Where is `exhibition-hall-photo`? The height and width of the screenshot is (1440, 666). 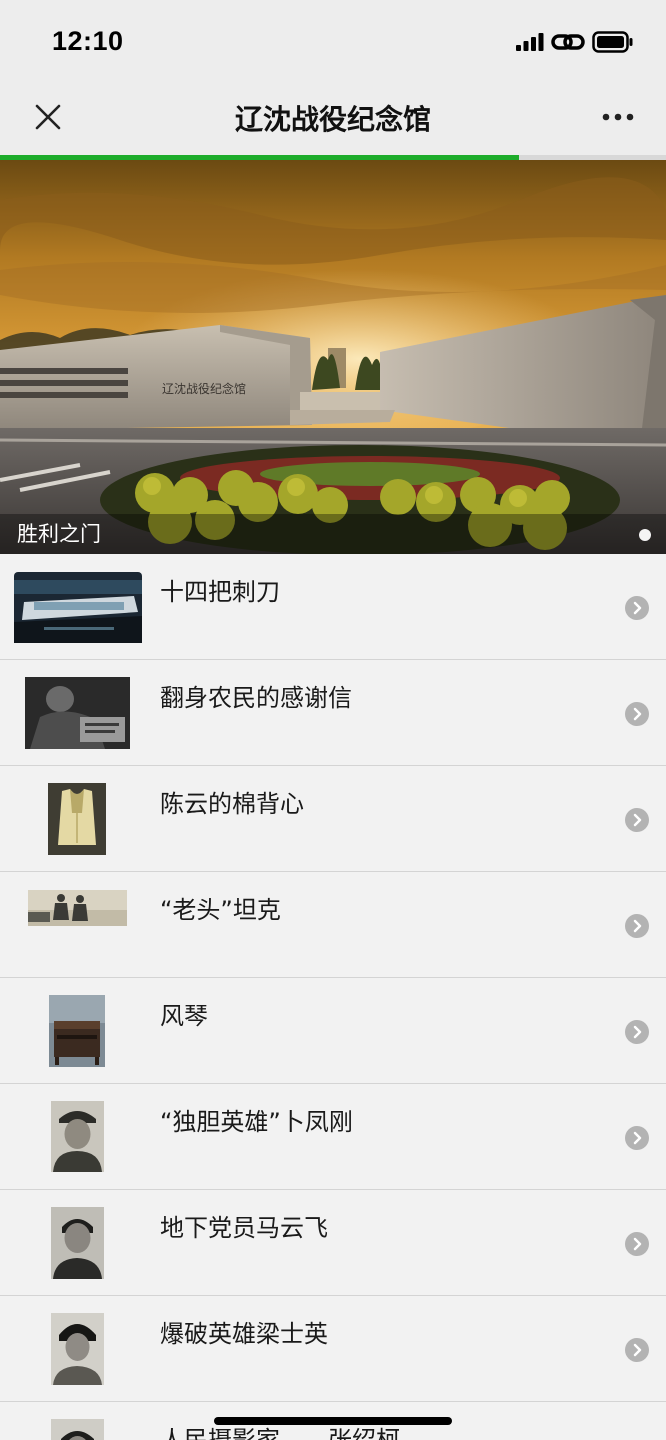 exhibition-hall-photo is located at coordinates (78, 607).